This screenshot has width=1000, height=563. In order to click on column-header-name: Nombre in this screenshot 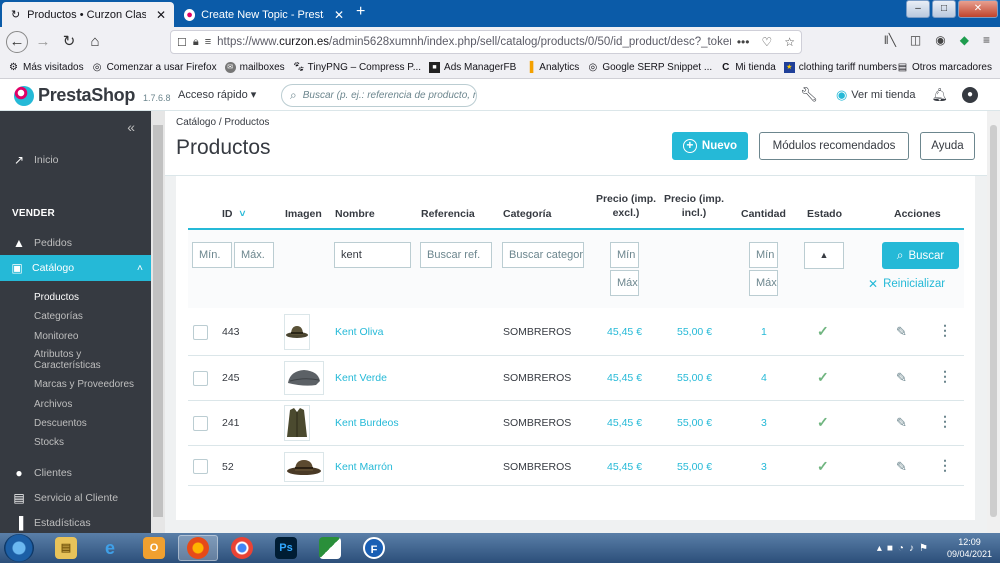, I will do `click(355, 214)`.